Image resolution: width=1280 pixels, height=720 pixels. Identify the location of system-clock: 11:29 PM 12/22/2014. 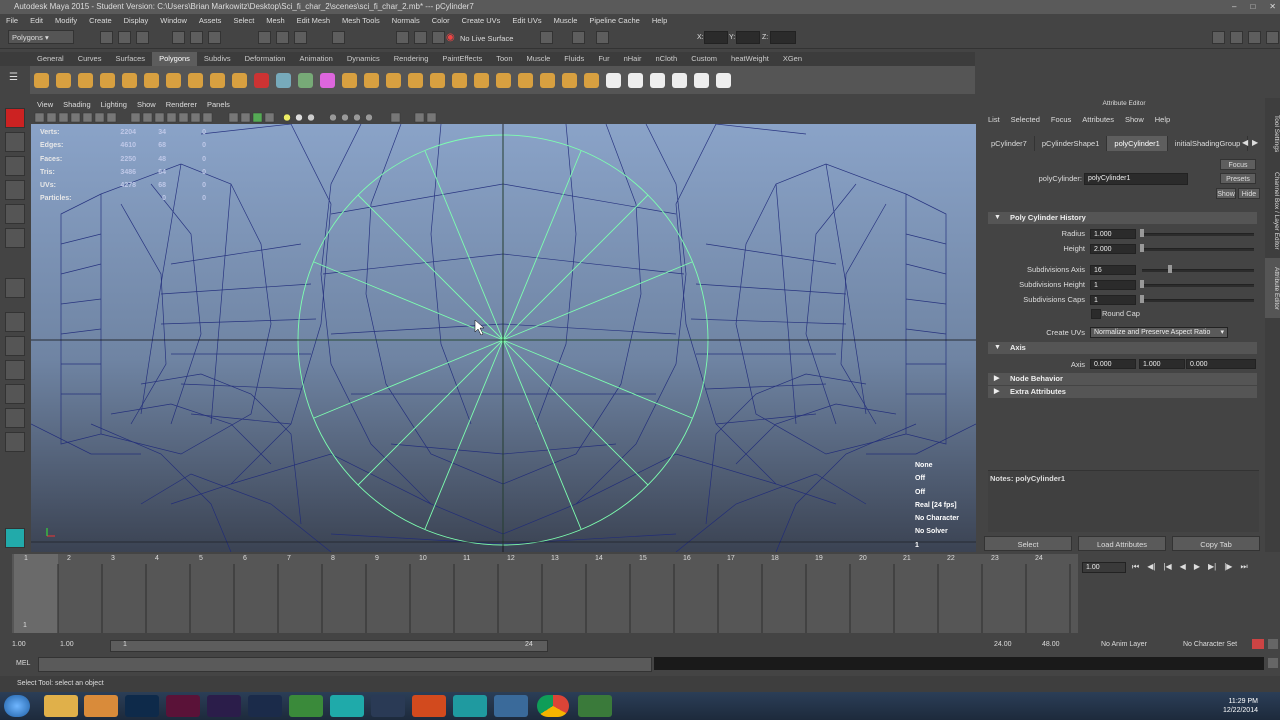
(1240, 706).